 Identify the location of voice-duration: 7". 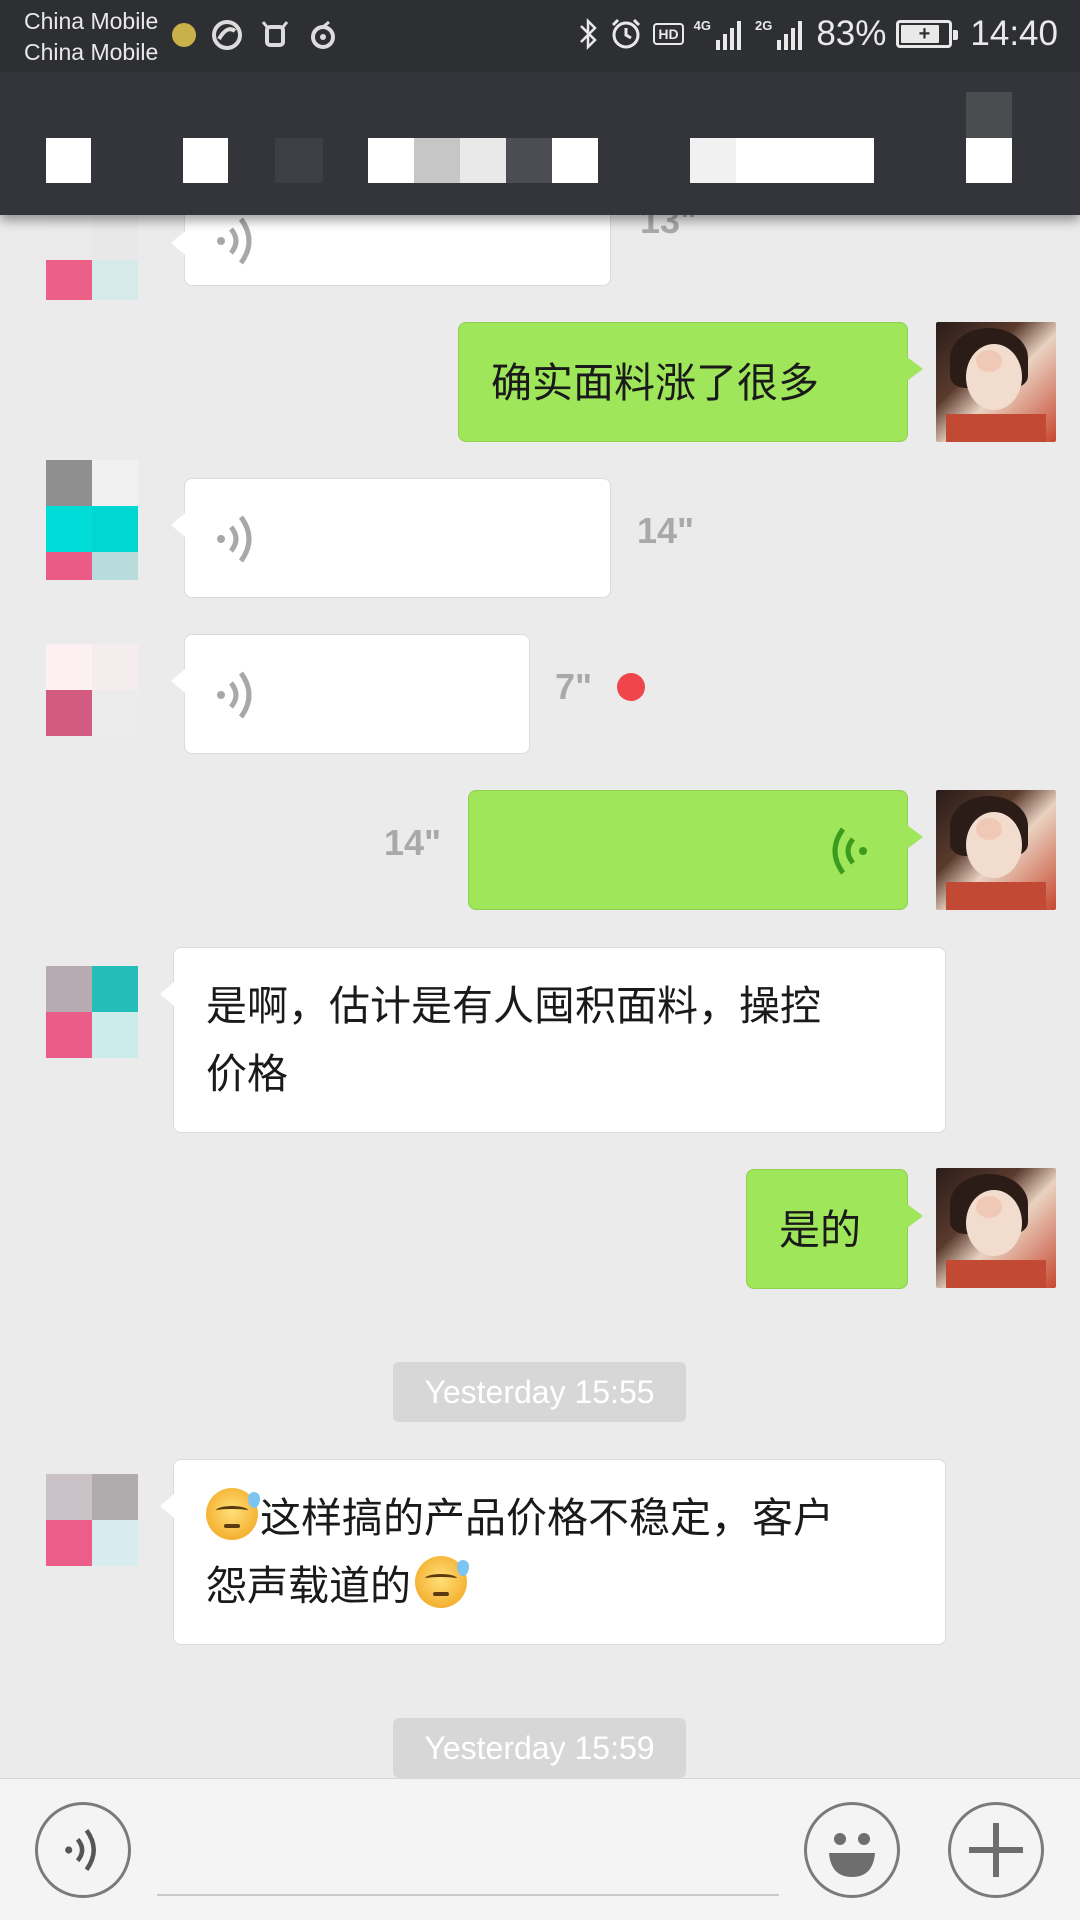
(574, 686).